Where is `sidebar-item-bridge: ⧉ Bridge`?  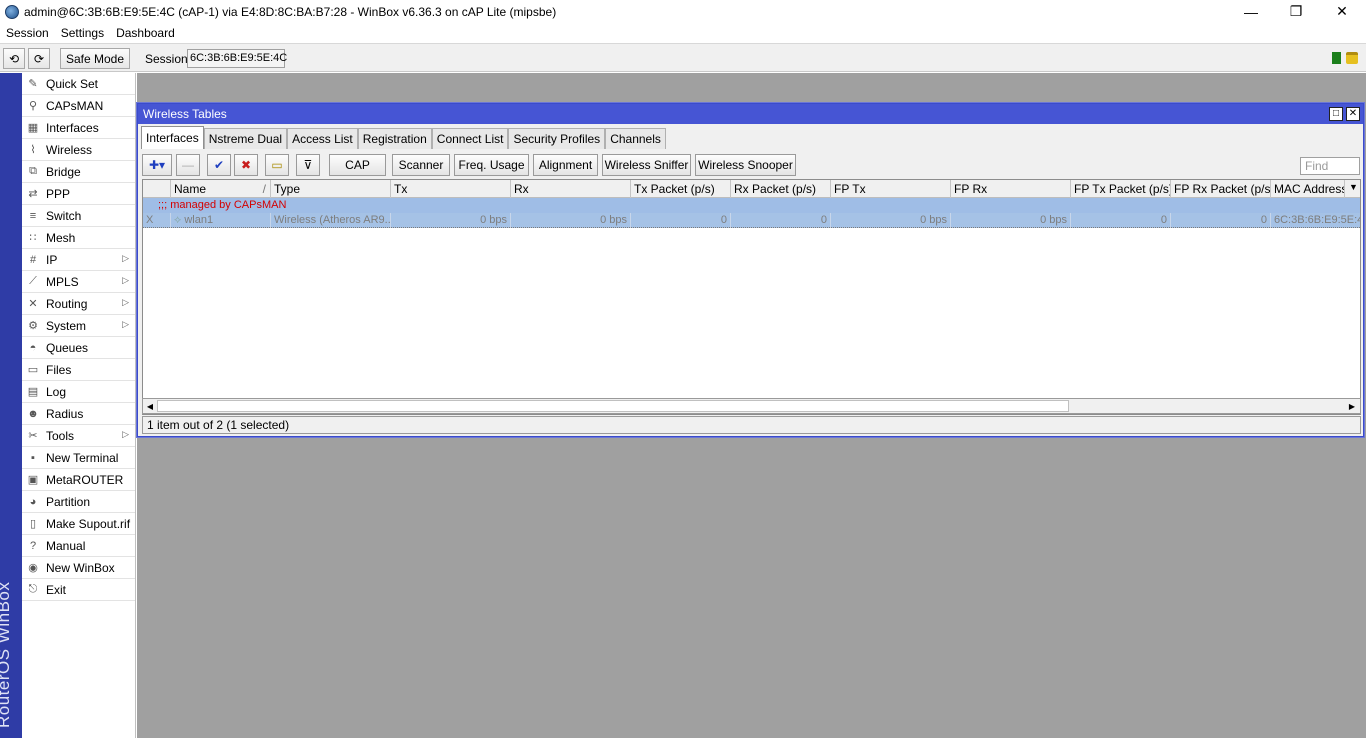 sidebar-item-bridge: ⧉ Bridge is located at coordinates (78, 172).